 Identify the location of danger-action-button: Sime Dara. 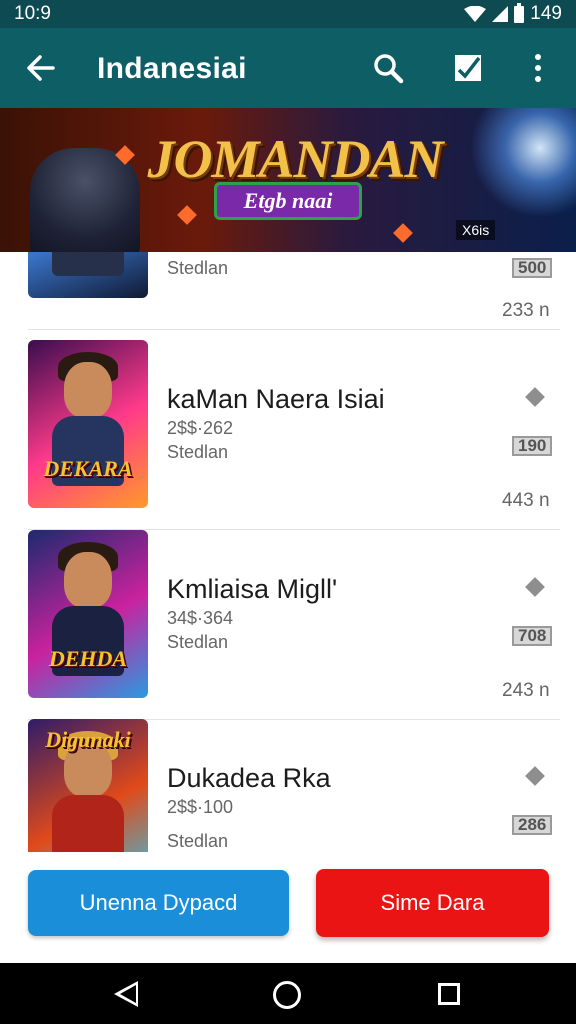
(432, 903).